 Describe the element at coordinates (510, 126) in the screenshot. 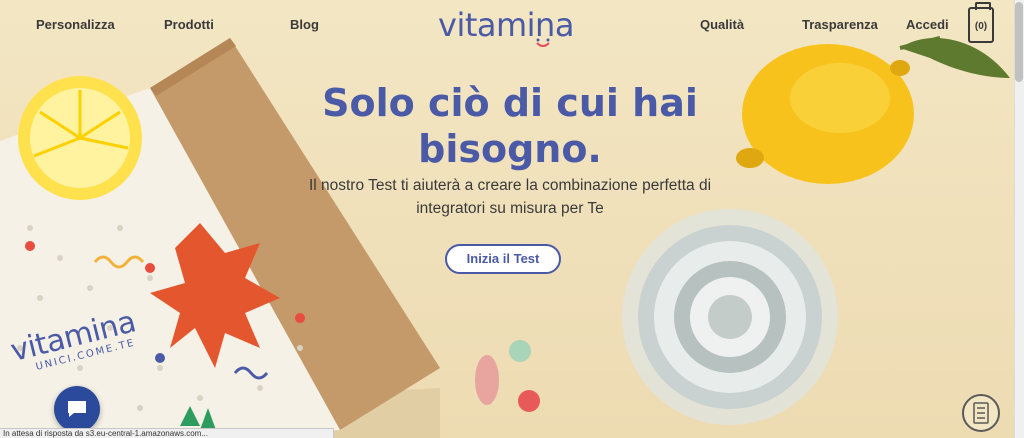

I see `hero-headline: Solo ciò di cui hai bisogno.` at that location.